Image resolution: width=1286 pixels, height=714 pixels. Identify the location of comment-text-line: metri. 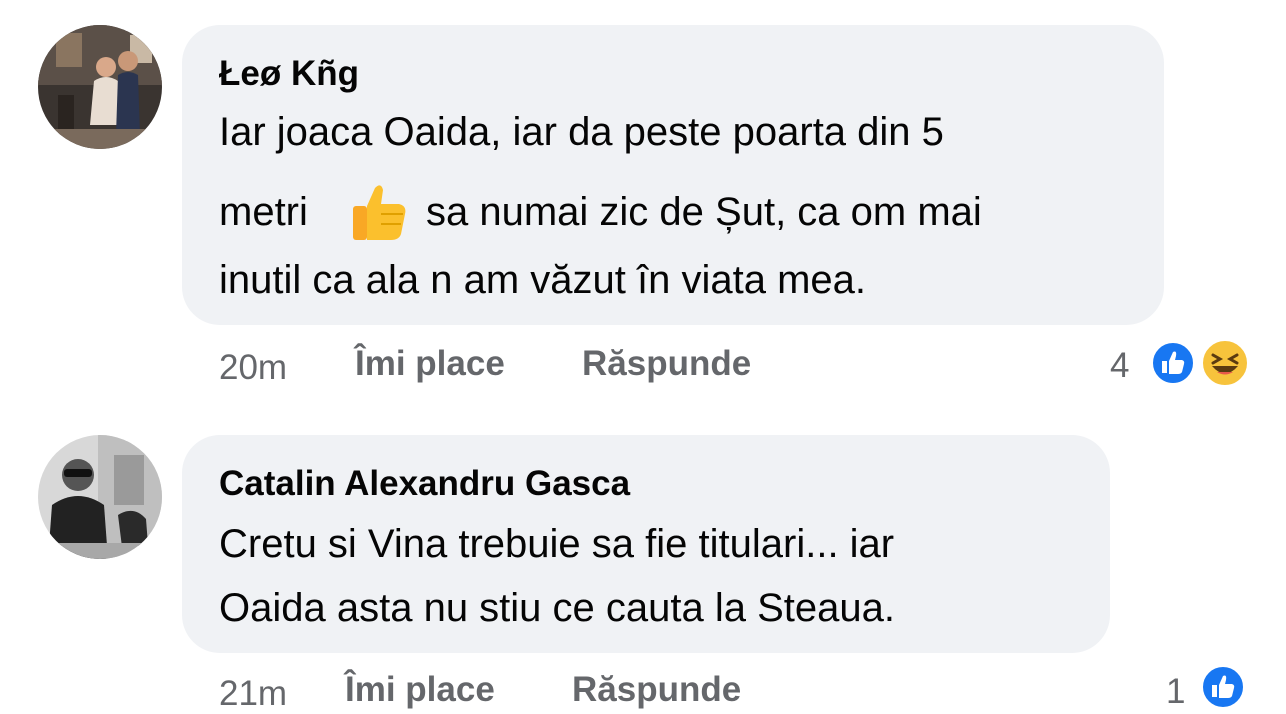
(263, 212).